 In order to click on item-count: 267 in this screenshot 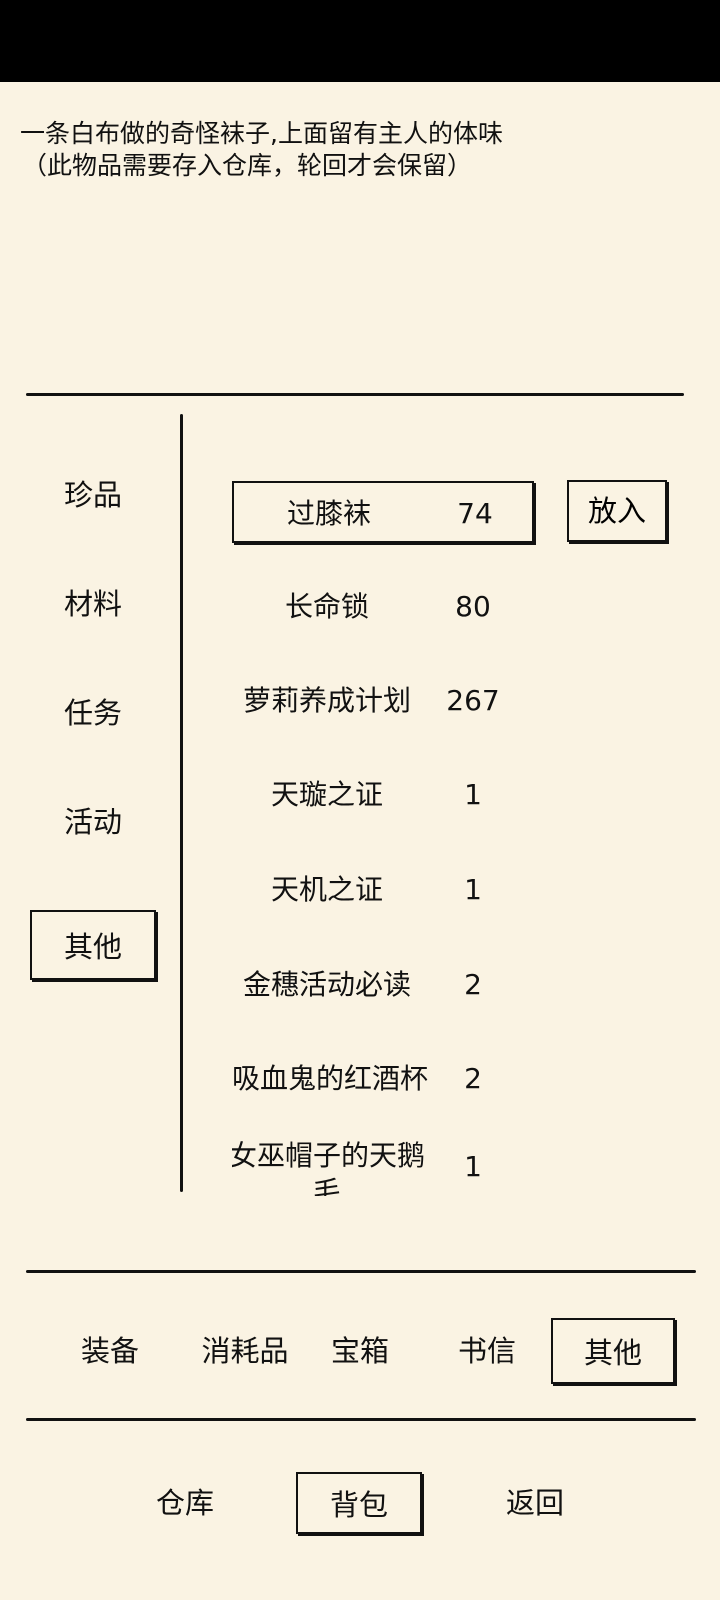, I will do `click(473, 700)`.